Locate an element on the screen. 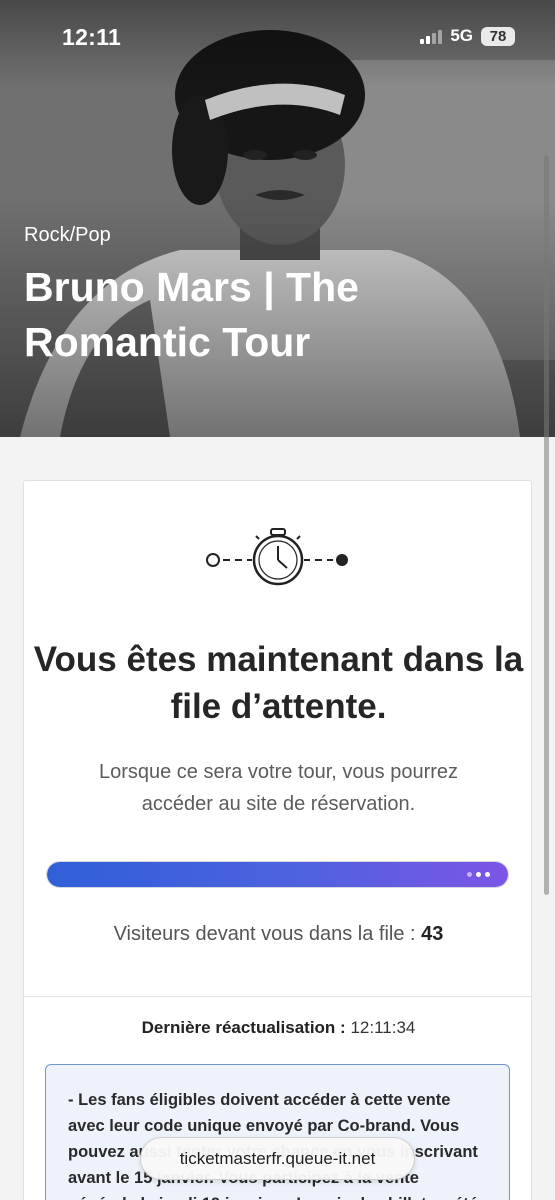  browser-url-bar: ticketmasterfr.queue-it.net is located at coordinates (277, 1158).